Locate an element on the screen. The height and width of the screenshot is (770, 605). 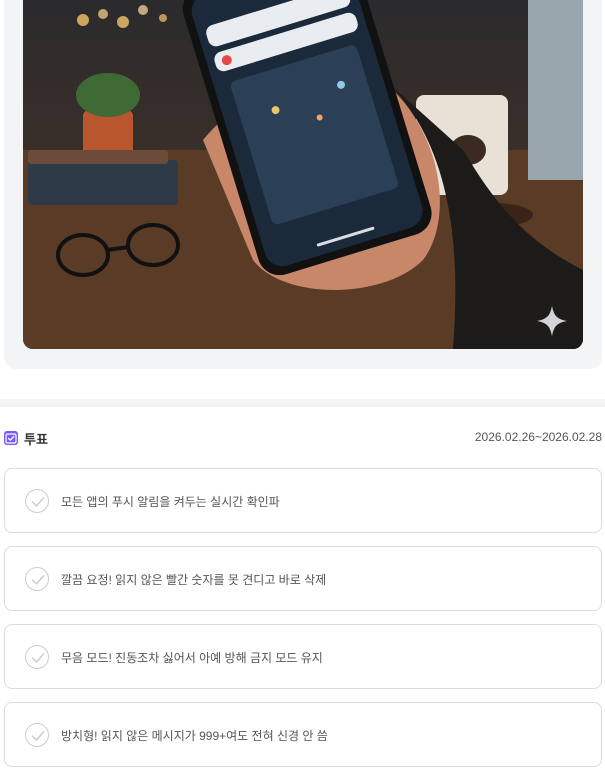
poll-option: 깔끔 요정! 읽지 않은 빨간 숫자를 못 견디고 바로 삭제 is located at coordinates (303, 578).